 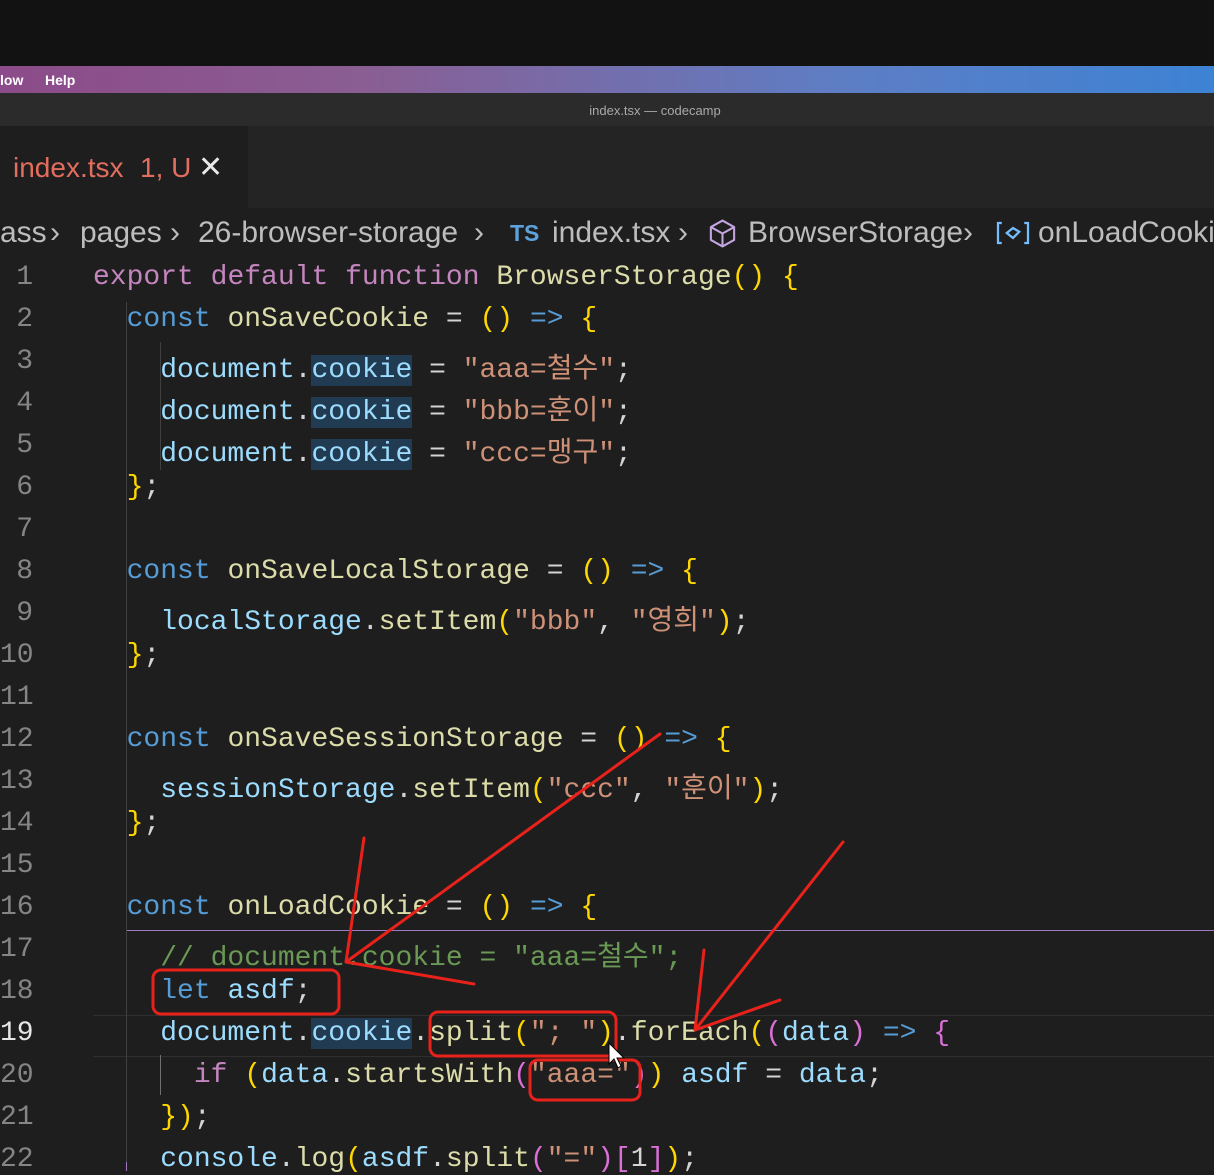 What do you see at coordinates (328, 233) in the screenshot?
I see `breadcrumb-item-folder: 26-browser-storage` at bounding box center [328, 233].